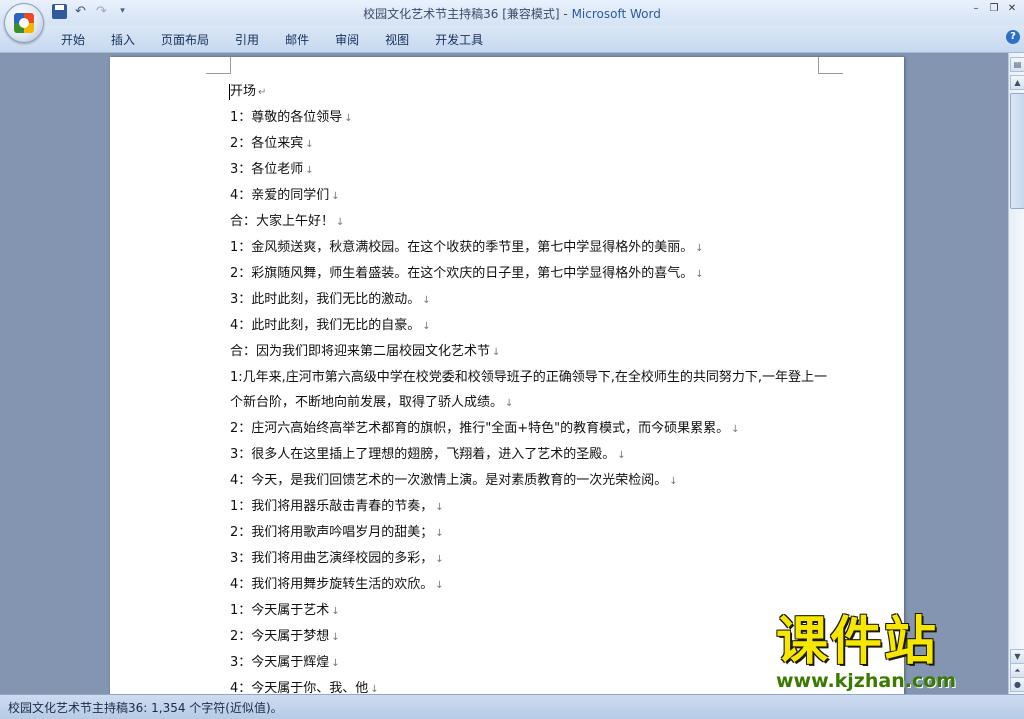 Image resolution: width=1024 pixels, height=719 pixels. Describe the element at coordinates (530, 637) in the screenshot. I see `document-paragraph: 2：今天属于梦想 ↓` at that location.